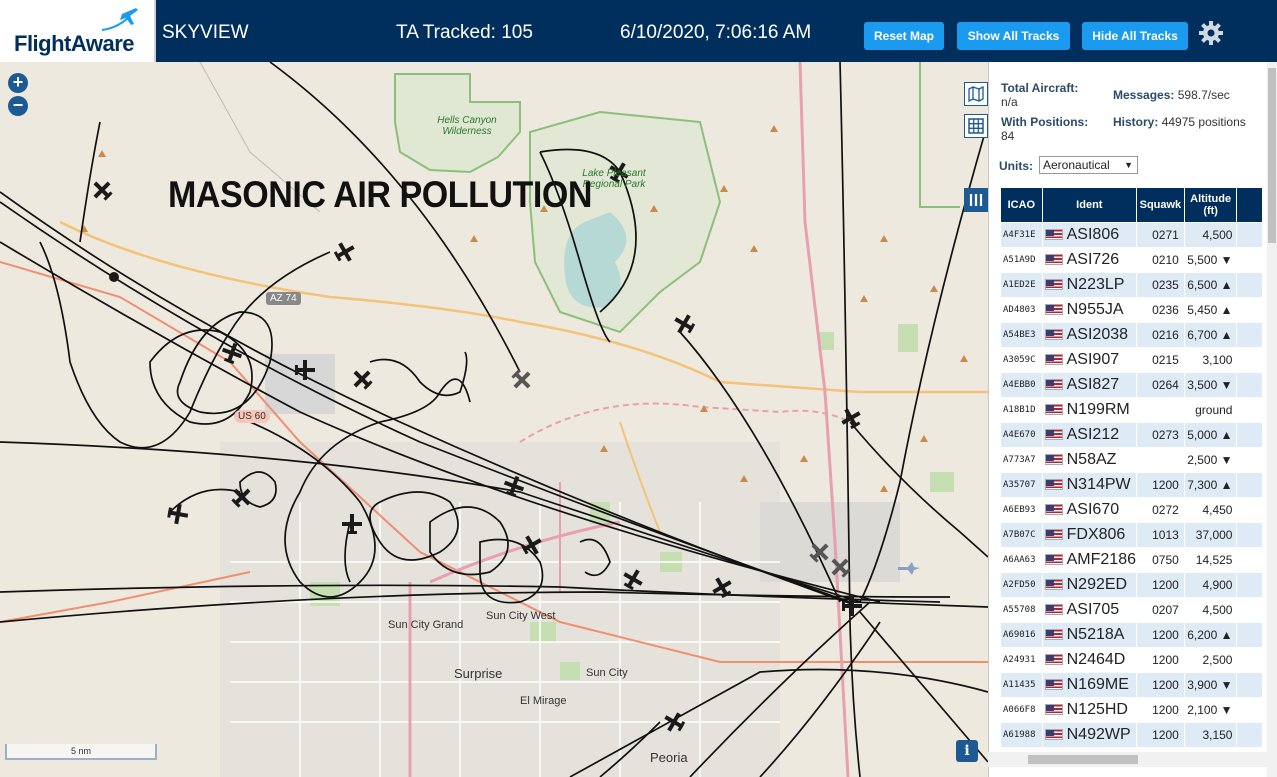 Image resolution: width=1277 pixels, height=777 pixels. I want to click on table-row: A35707 N314PW 1200 7,300 ▲, so click(1131, 485).